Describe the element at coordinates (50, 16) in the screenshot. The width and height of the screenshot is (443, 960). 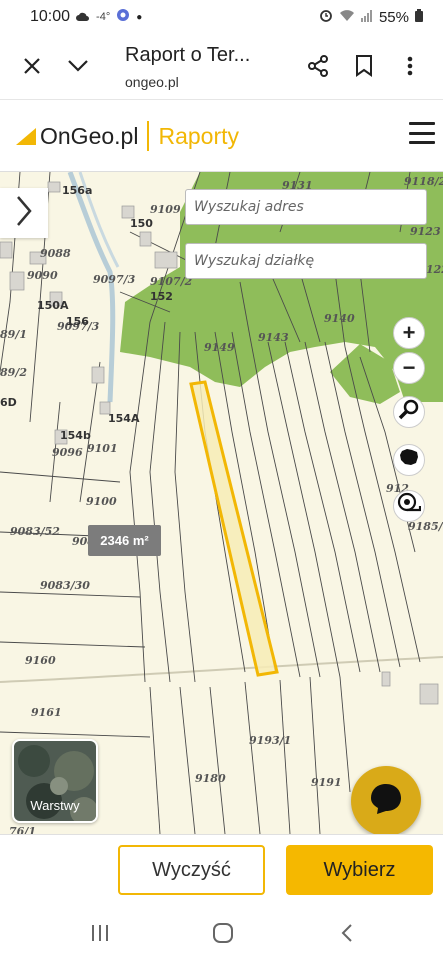
I see `status-time: 10:00` at that location.